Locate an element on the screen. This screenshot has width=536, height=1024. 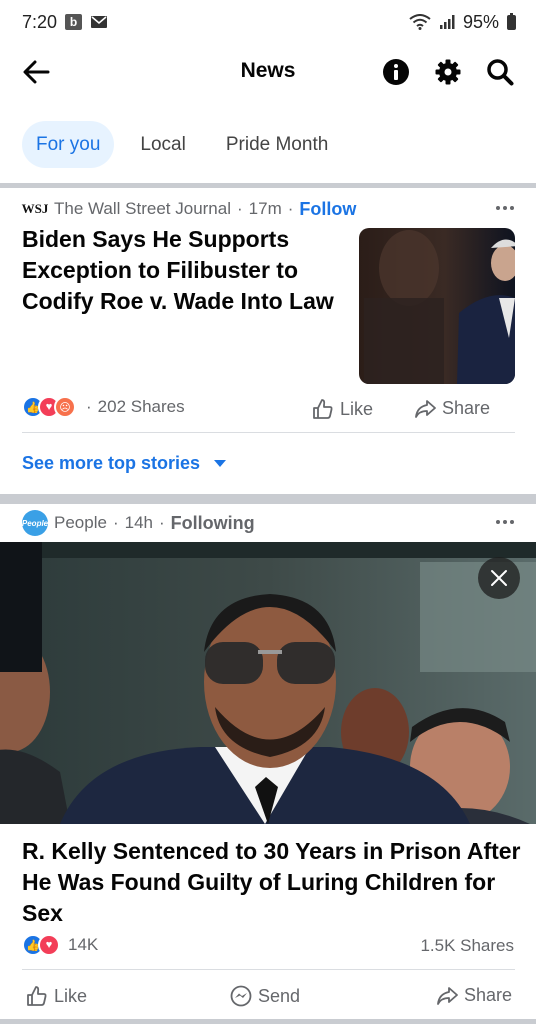
back-button is located at coordinates (36, 72).